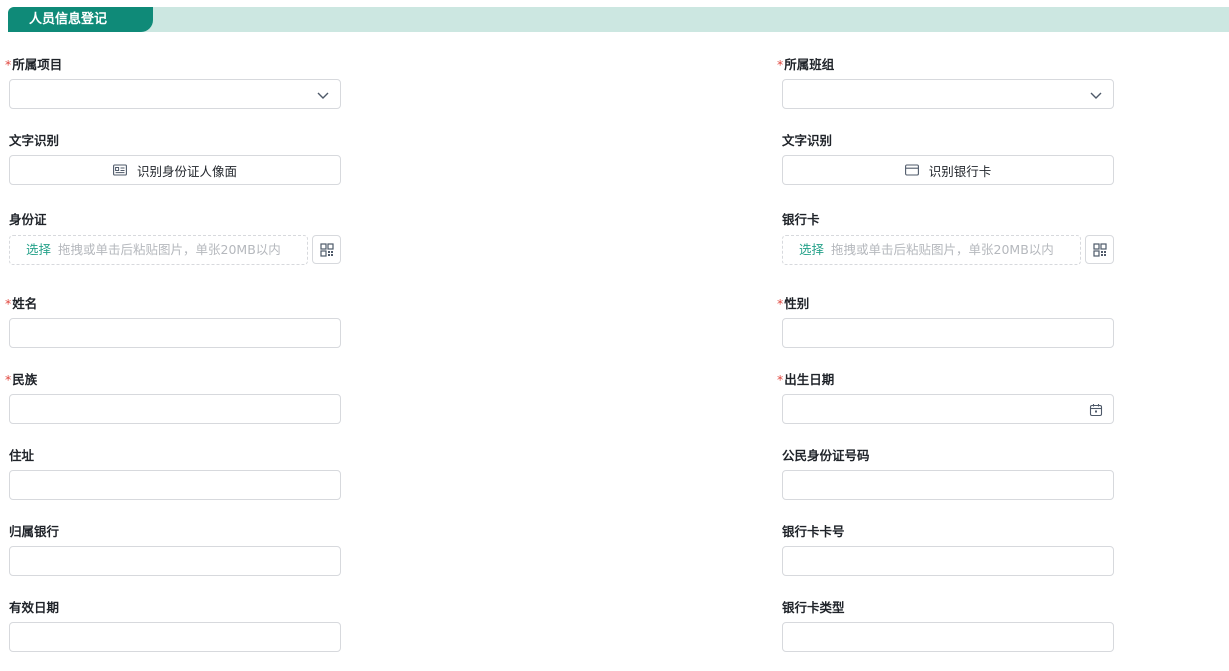 The image size is (1229, 671). Describe the element at coordinates (175, 485) in the screenshot. I see `address-input` at that location.